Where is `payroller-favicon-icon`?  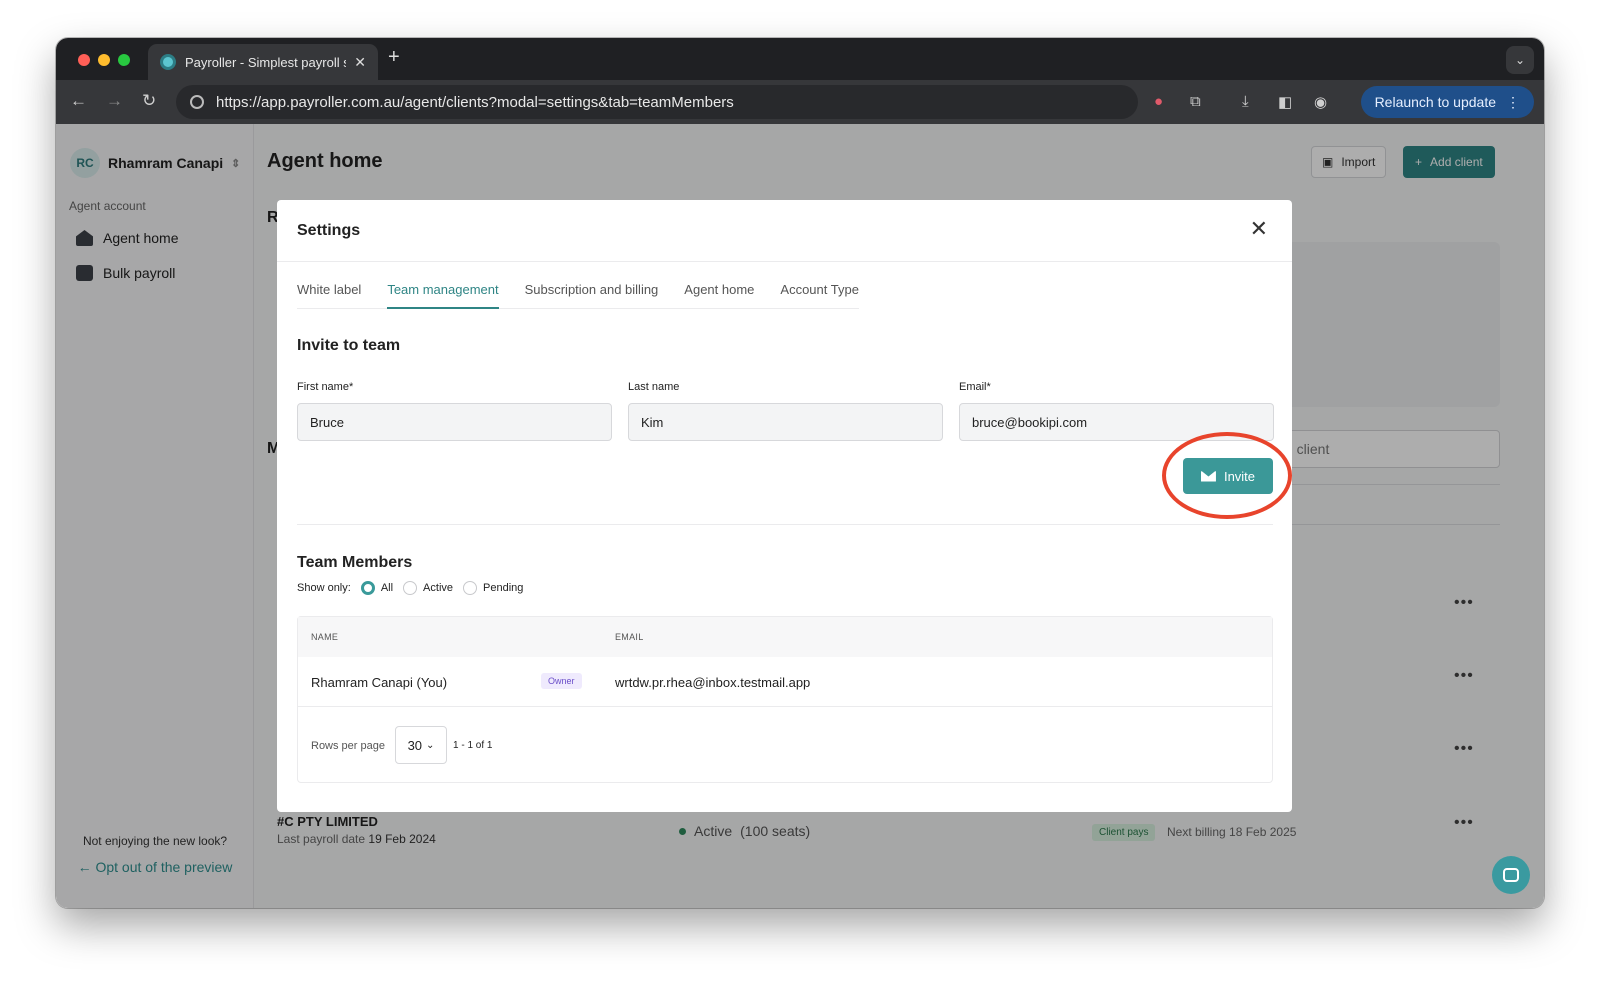
payroller-favicon-icon is located at coordinates (168, 62).